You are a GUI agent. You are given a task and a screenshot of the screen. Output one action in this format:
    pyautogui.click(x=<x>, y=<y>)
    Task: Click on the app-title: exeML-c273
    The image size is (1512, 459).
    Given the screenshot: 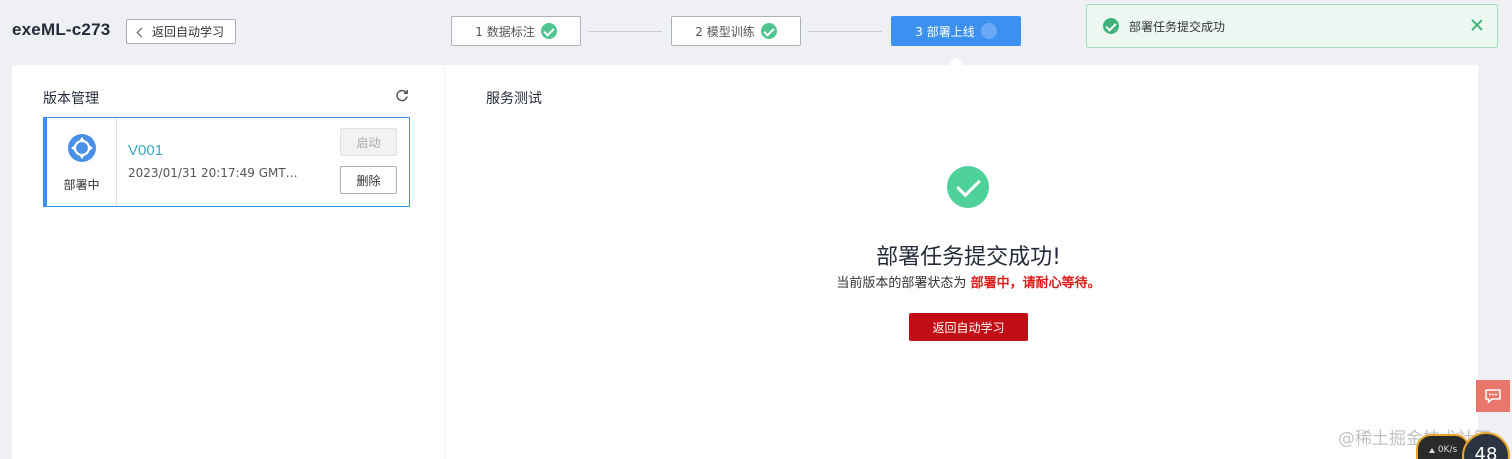 What is the action you would take?
    pyautogui.click(x=61, y=29)
    